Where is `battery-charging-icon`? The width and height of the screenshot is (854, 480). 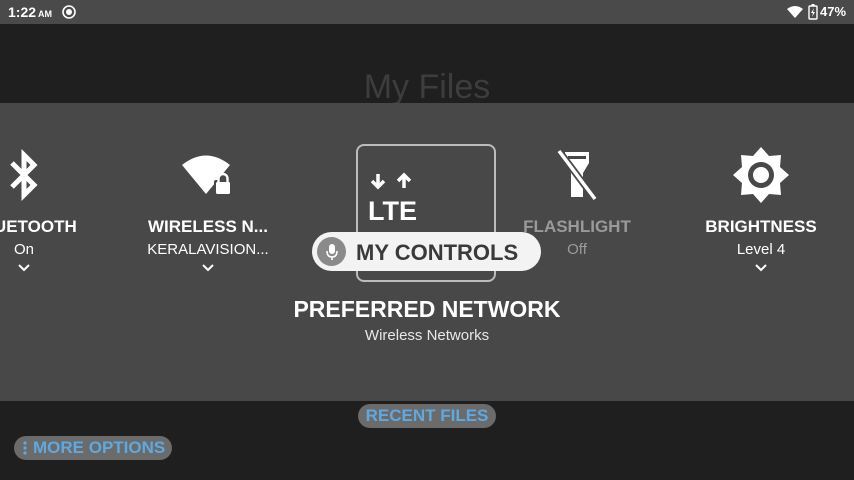
battery-charging-icon is located at coordinates (813, 12).